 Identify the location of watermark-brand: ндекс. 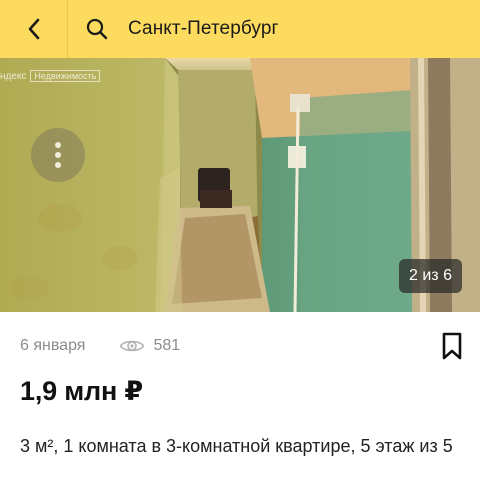
(13, 76).